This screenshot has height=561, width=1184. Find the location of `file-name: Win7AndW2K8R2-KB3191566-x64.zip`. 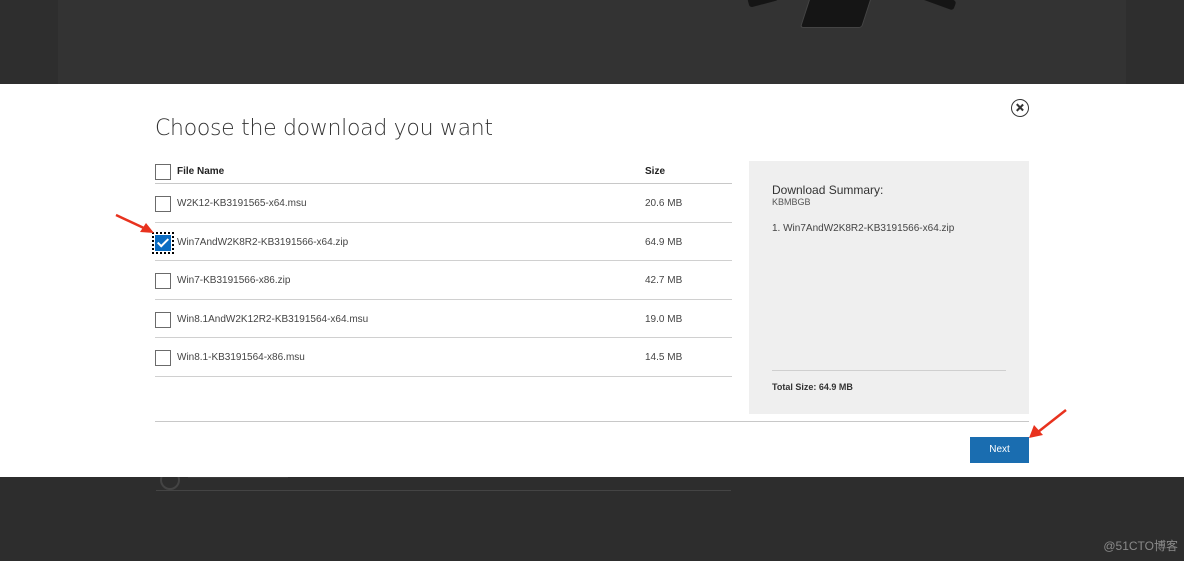

file-name: Win7AndW2K8R2-KB3191566-x64.zip is located at coordinates (263, 242).